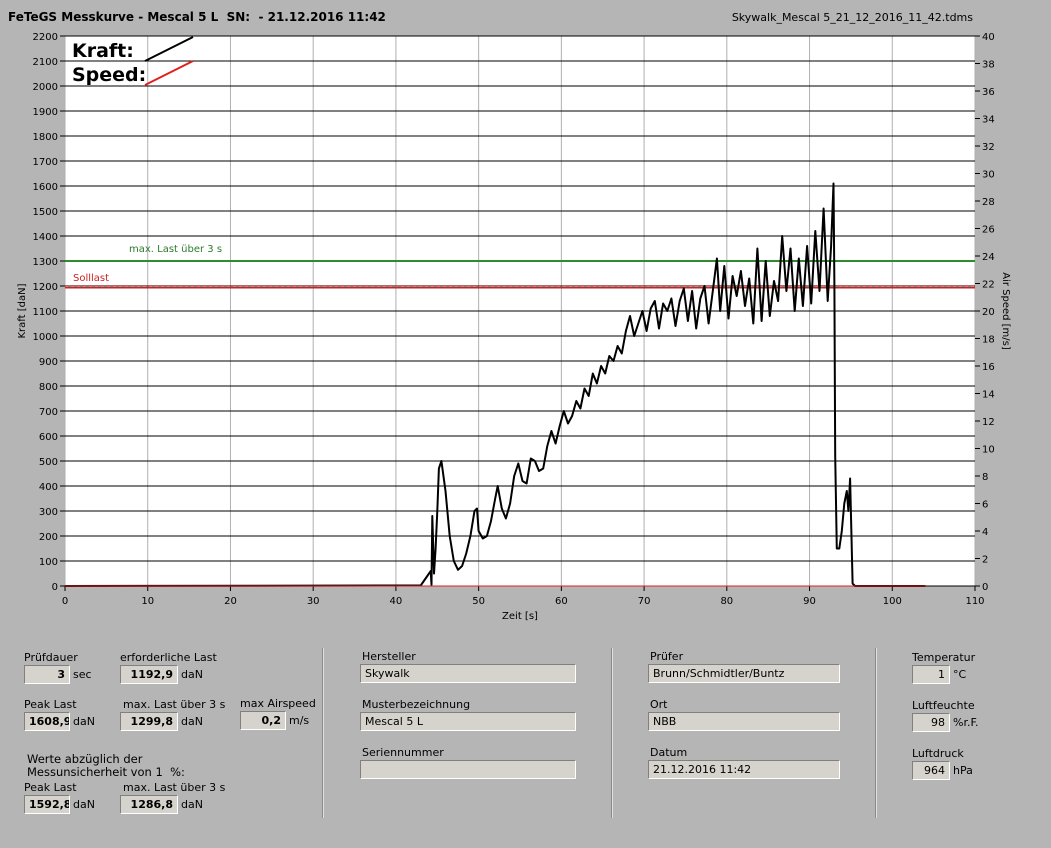 The height and width of the screenshot is (848, 1051). I want to click on y2-tick-label: 10, so click(988, 450).